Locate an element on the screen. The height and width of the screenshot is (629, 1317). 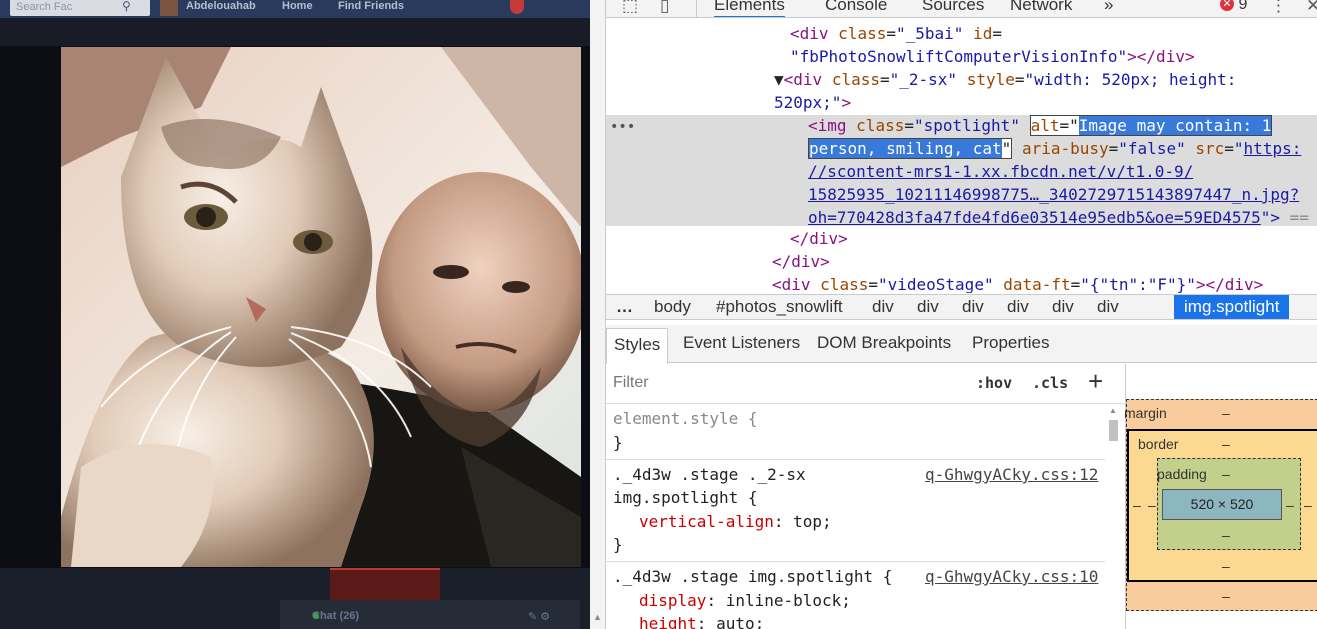
error-icon: ✕ is located at coordinates (1227, 5).